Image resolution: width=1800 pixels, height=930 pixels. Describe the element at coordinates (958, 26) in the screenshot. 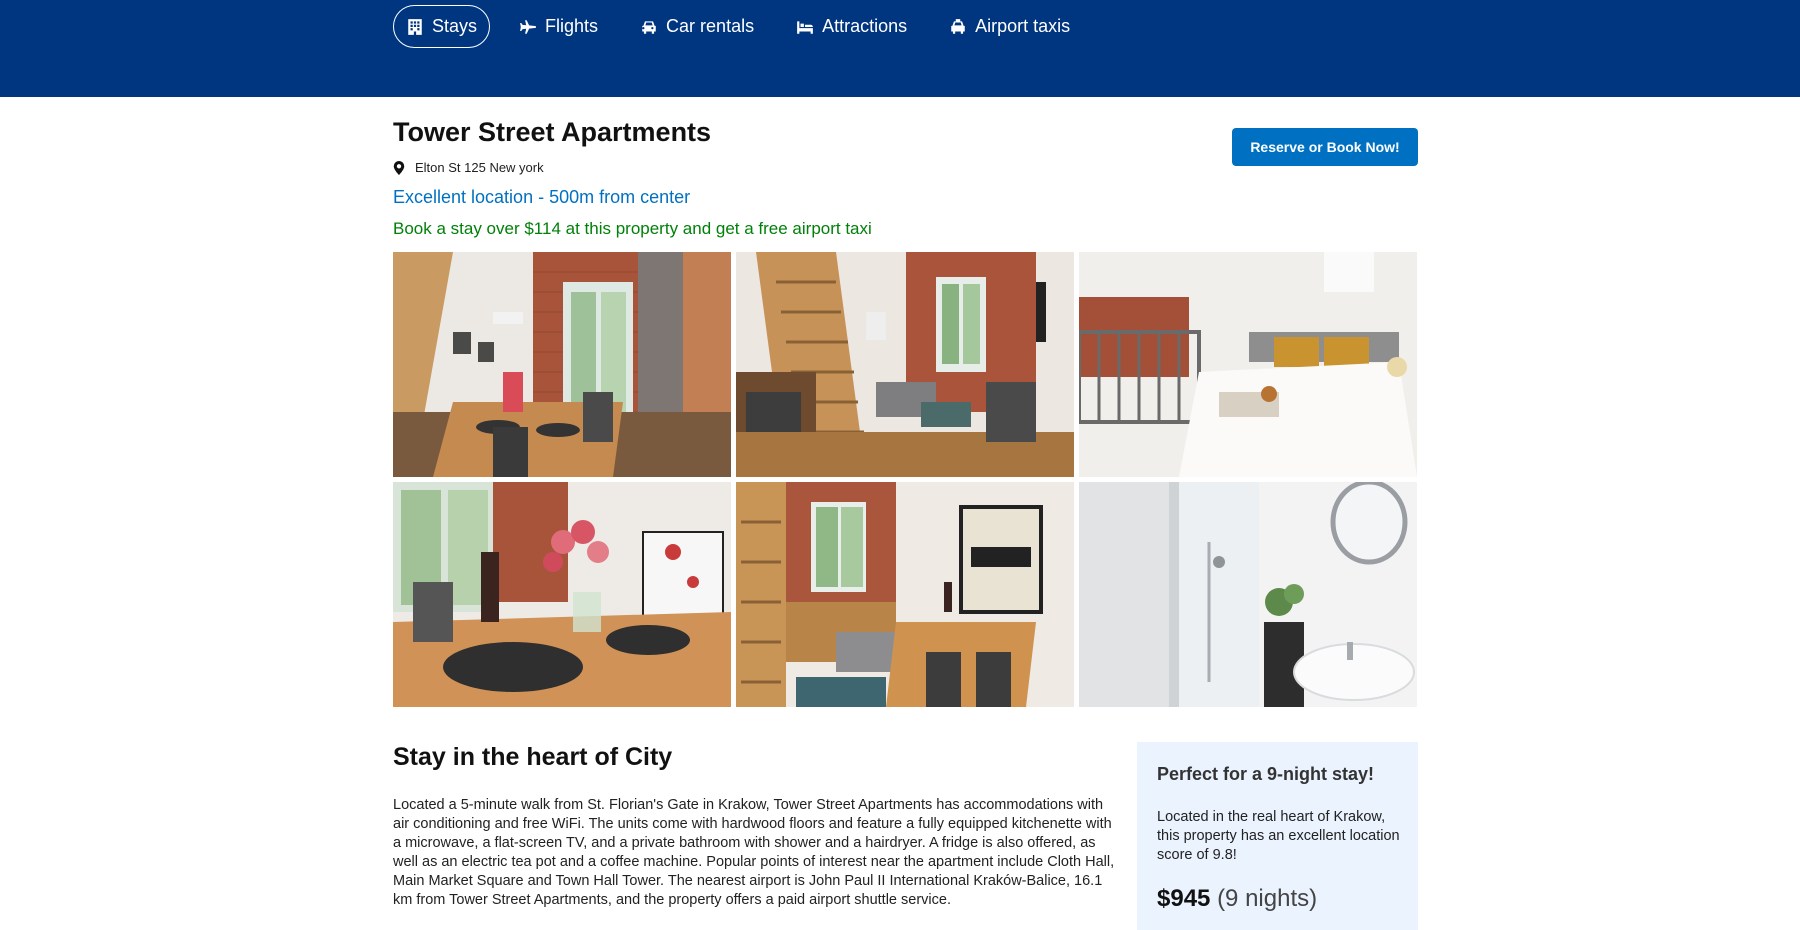

I see `taxi-icon` at that location.